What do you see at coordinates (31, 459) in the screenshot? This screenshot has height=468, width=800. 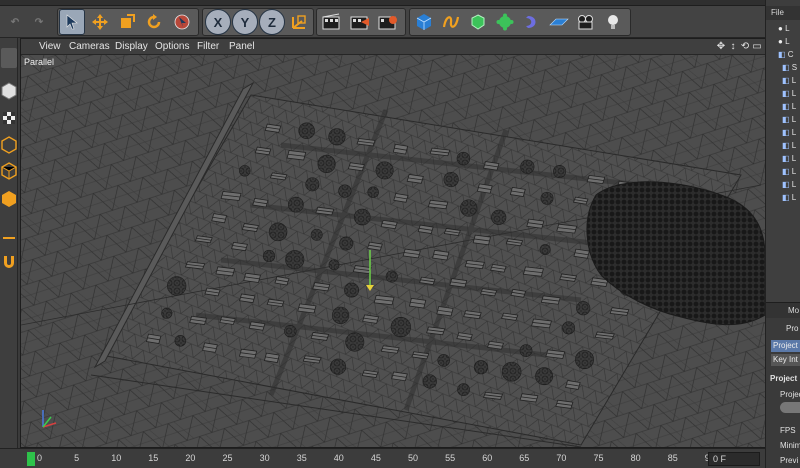 I see `playhead-marker` at bounding box center [31, 459].